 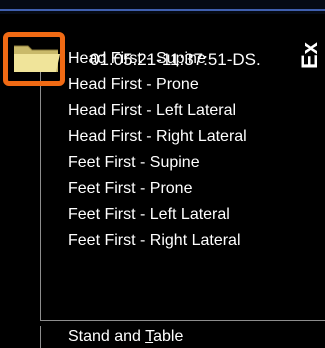 I want to click on menu-item-head-first-prone: Head First - Prone, so click(x=133, y=85).